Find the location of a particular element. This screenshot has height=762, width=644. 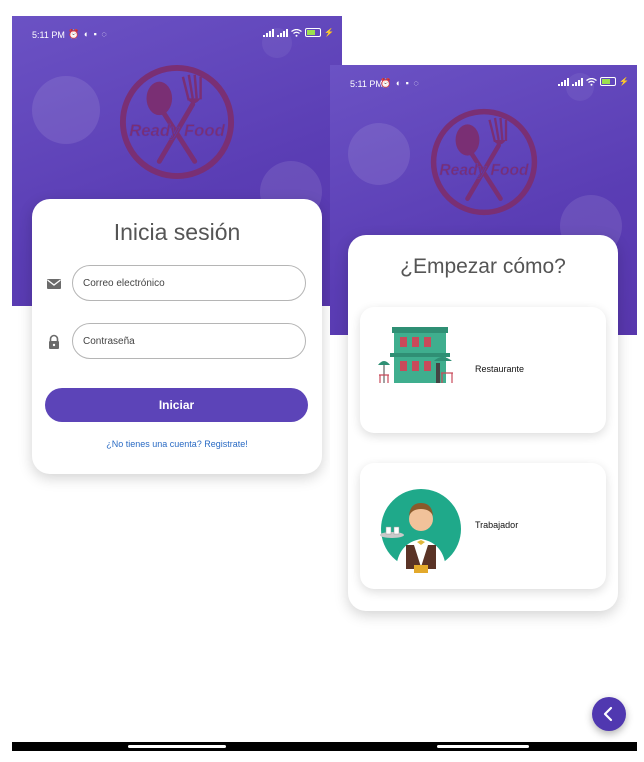

password-row is located at coordinates (177, 342).